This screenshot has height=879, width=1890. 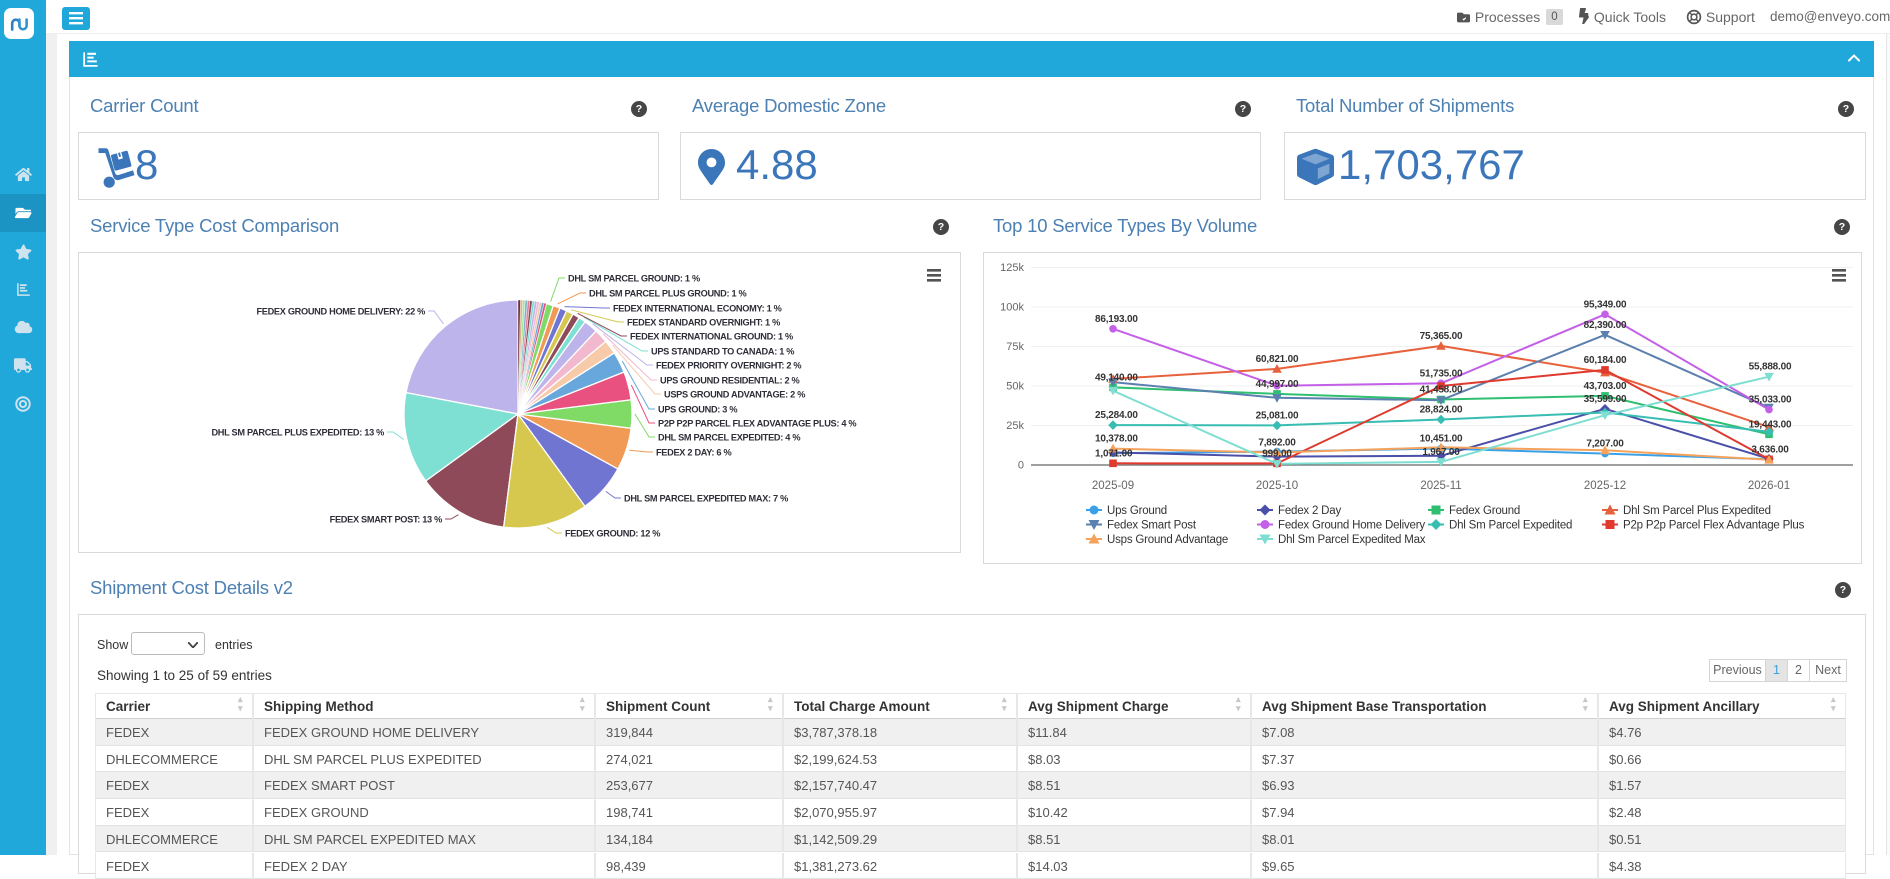 I want to click on svg-text: 1,967.00, so click(x=1441, y=452).